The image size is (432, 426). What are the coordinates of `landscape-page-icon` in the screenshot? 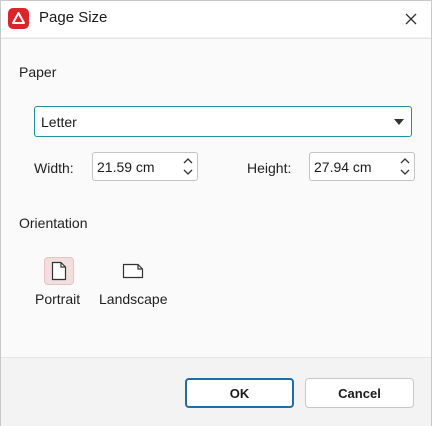 It's located at (133, 271).